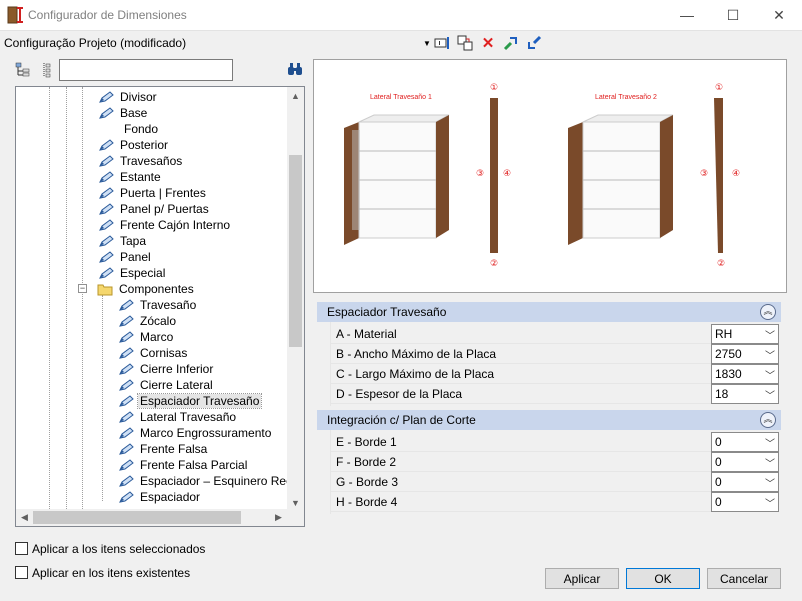  Describe the element at coordinates (123, 241) in the screenshot. I see `tree-item: Tapa` at that location.